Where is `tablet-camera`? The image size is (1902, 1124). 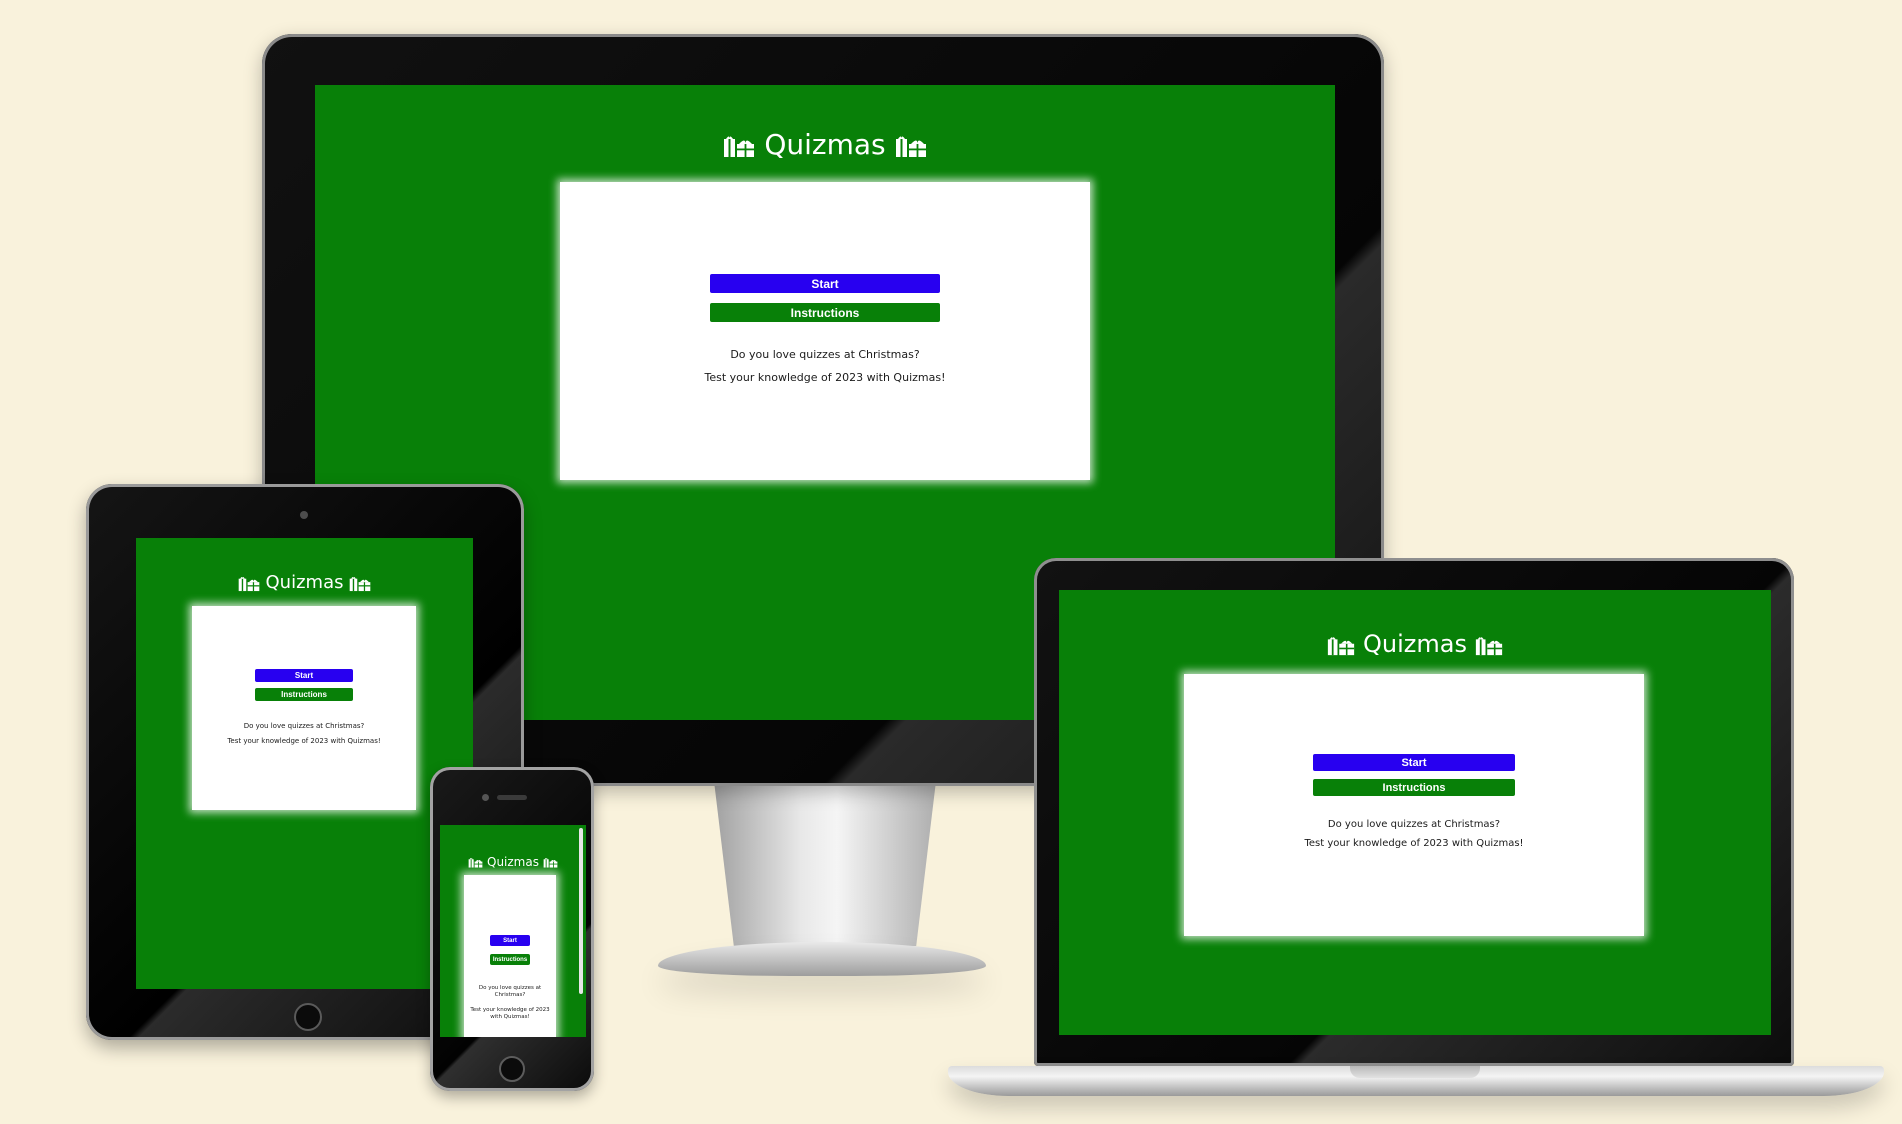 tablet-camera is located at coordinates (304, 515).